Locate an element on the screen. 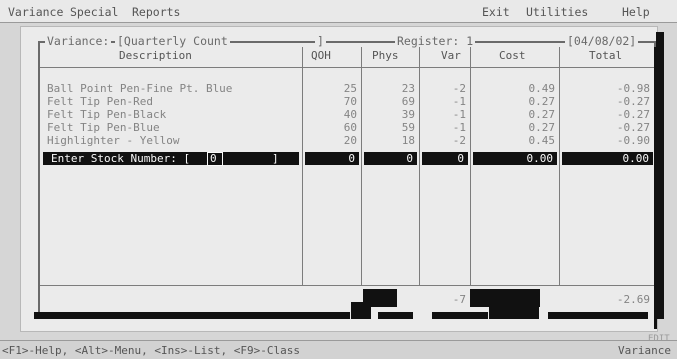  column-header-cost: Cost is located at coordinates (512, 55).